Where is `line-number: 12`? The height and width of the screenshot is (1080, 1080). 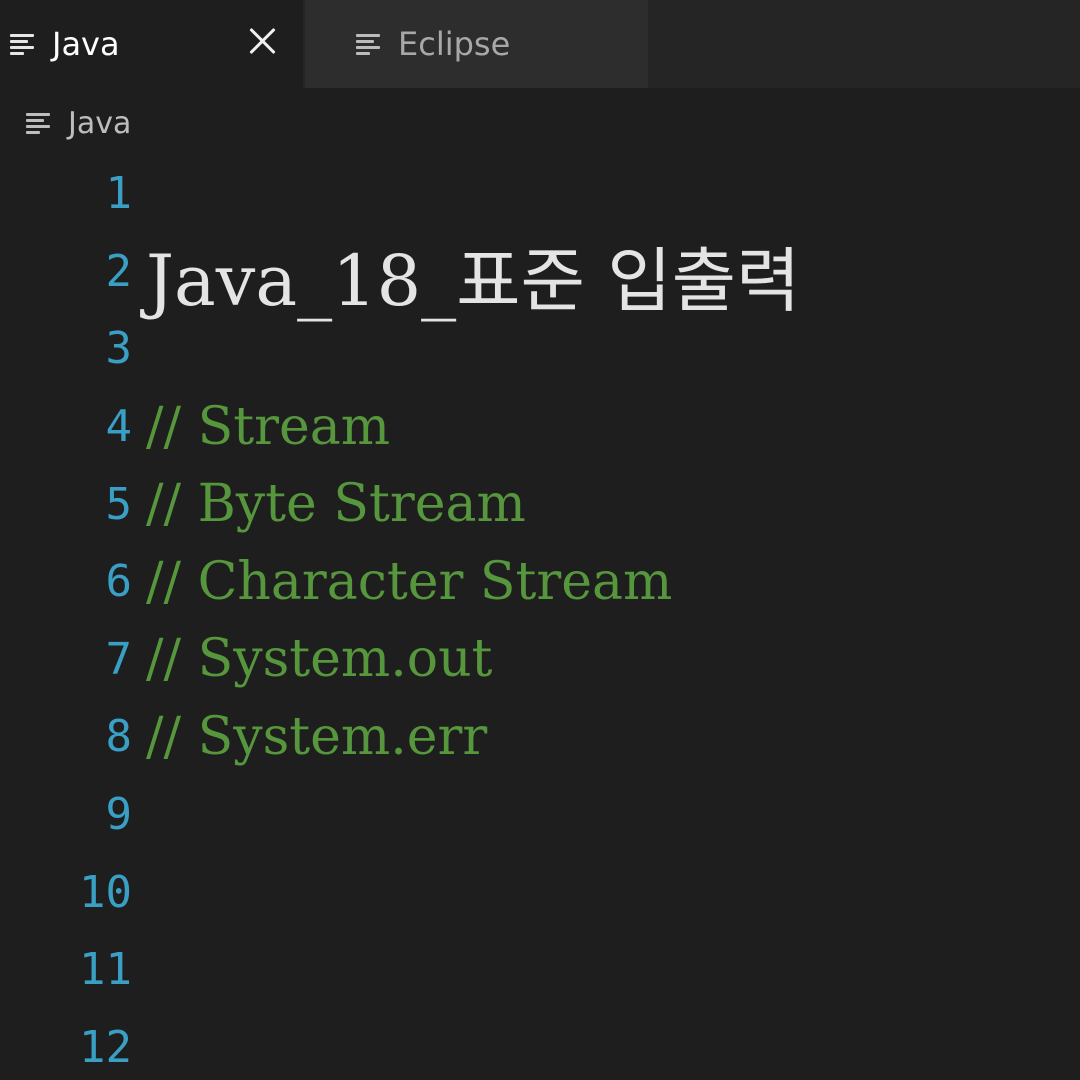 line-number: 12 is located at coordinates (105, 1047).